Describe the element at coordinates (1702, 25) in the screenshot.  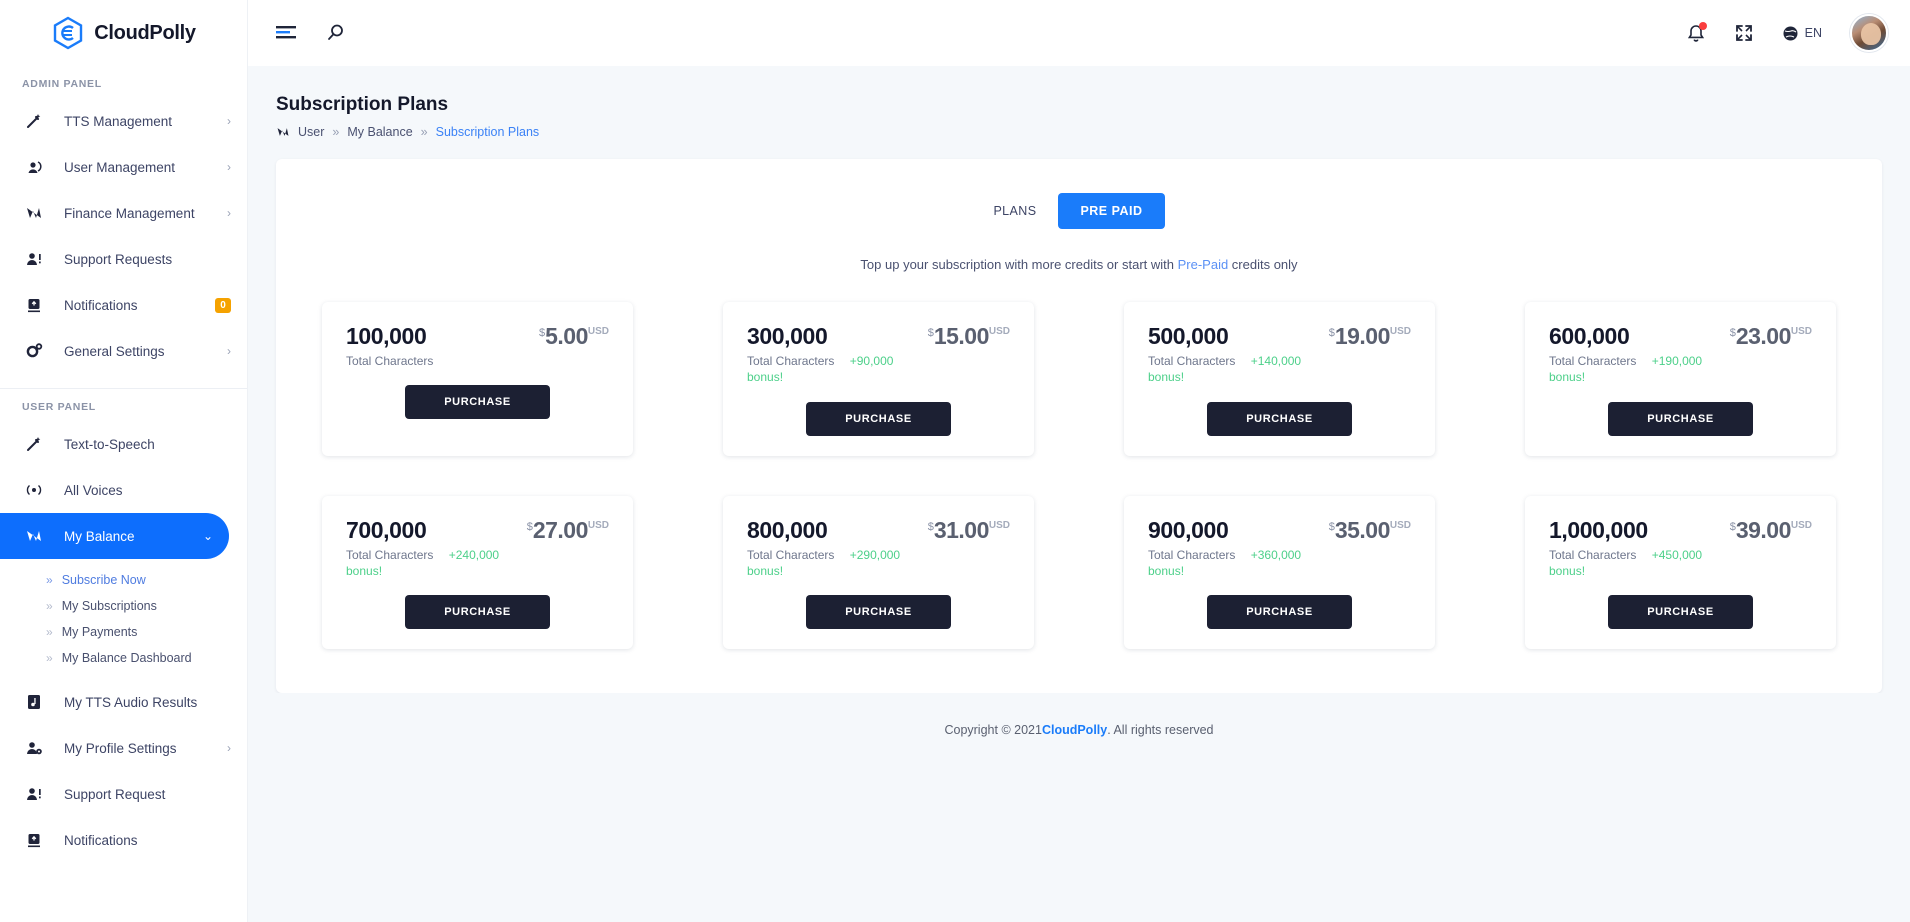
I see `notification-dot` at that location.